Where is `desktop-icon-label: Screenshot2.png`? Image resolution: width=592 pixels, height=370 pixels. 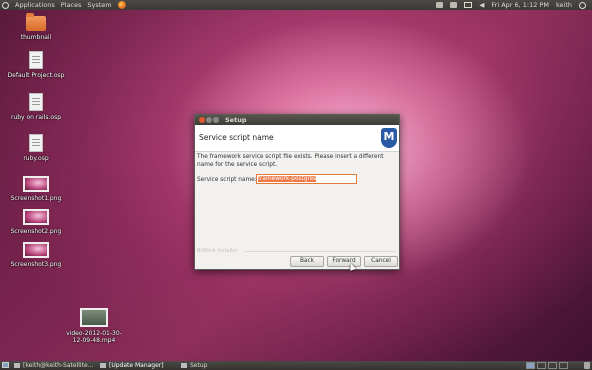
desktop-icon-label: Screenshot2.png is located at coordinates (36, 231).